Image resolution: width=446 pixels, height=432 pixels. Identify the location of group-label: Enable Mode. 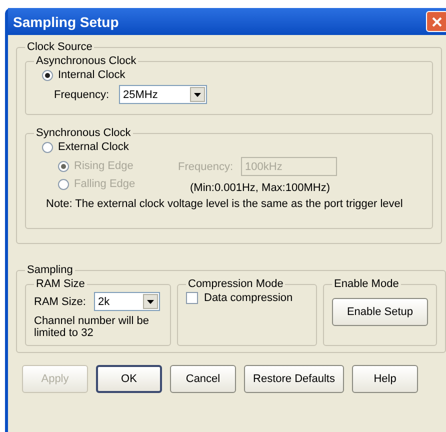
(366, 284).